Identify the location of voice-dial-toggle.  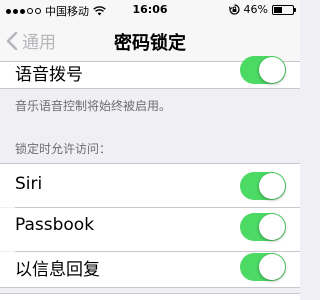
(263, 70).